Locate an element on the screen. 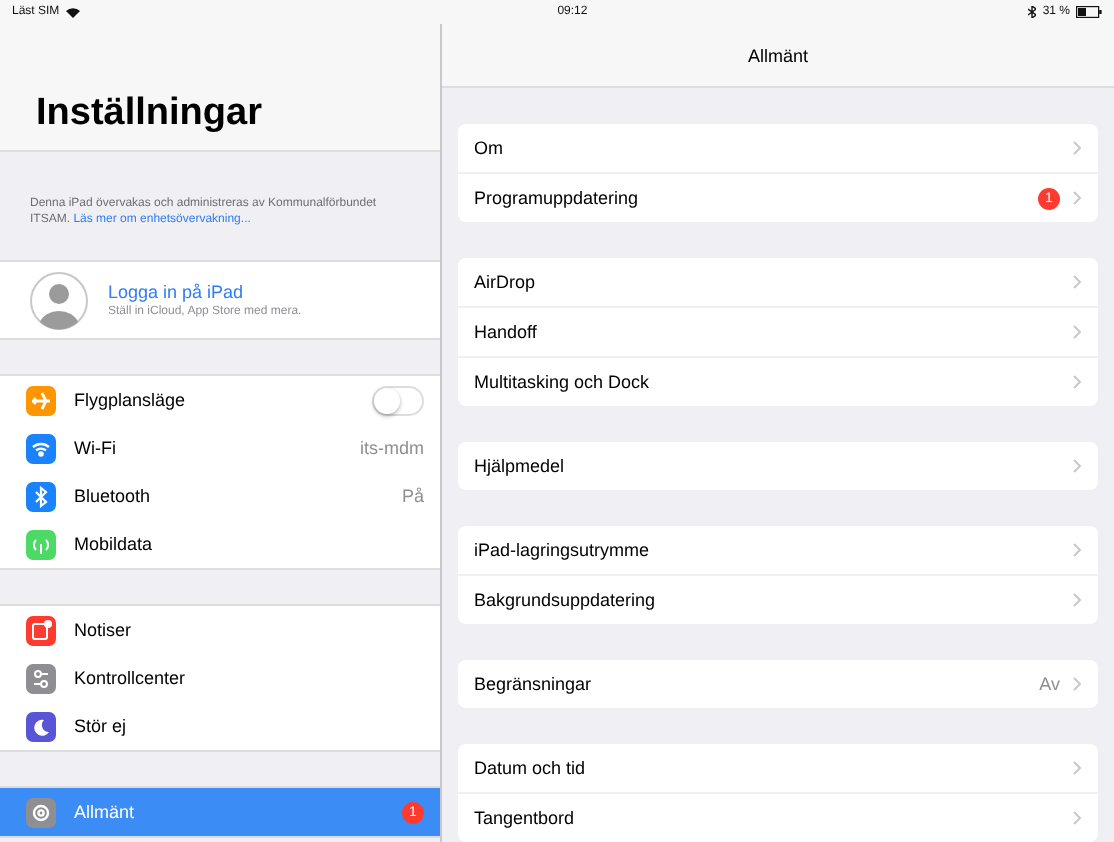 This screenshot has width=1114, height=842. settings-row: Tangentbord is located at coordinates (778, 818).